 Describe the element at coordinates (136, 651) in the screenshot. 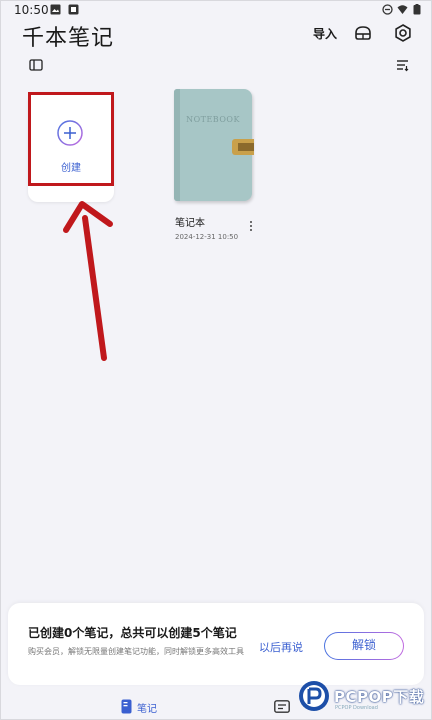

I see `banner-subtitle: 购买会员，解锁无限量创建笔记功能，同时解锁更多高效工具` at that location.